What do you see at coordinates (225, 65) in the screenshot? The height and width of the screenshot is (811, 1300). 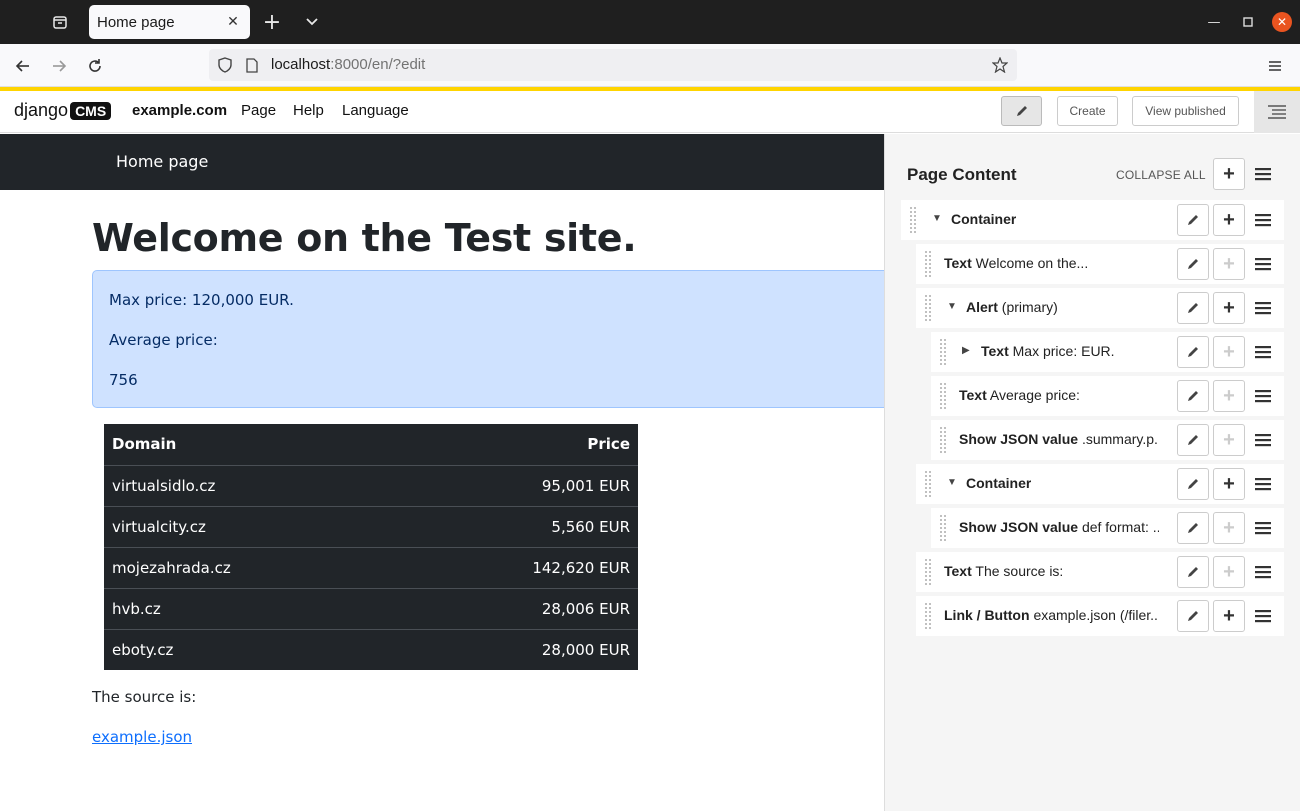 I see `shield-icon` at bounding box center [225, 65].